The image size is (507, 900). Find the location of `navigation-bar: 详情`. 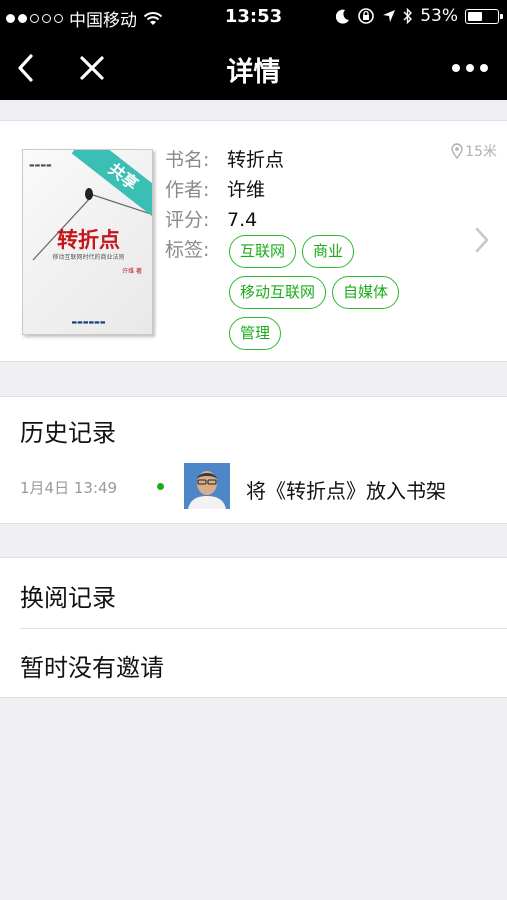

navigation-bar: 详情 is located at coordinates (253, 67).